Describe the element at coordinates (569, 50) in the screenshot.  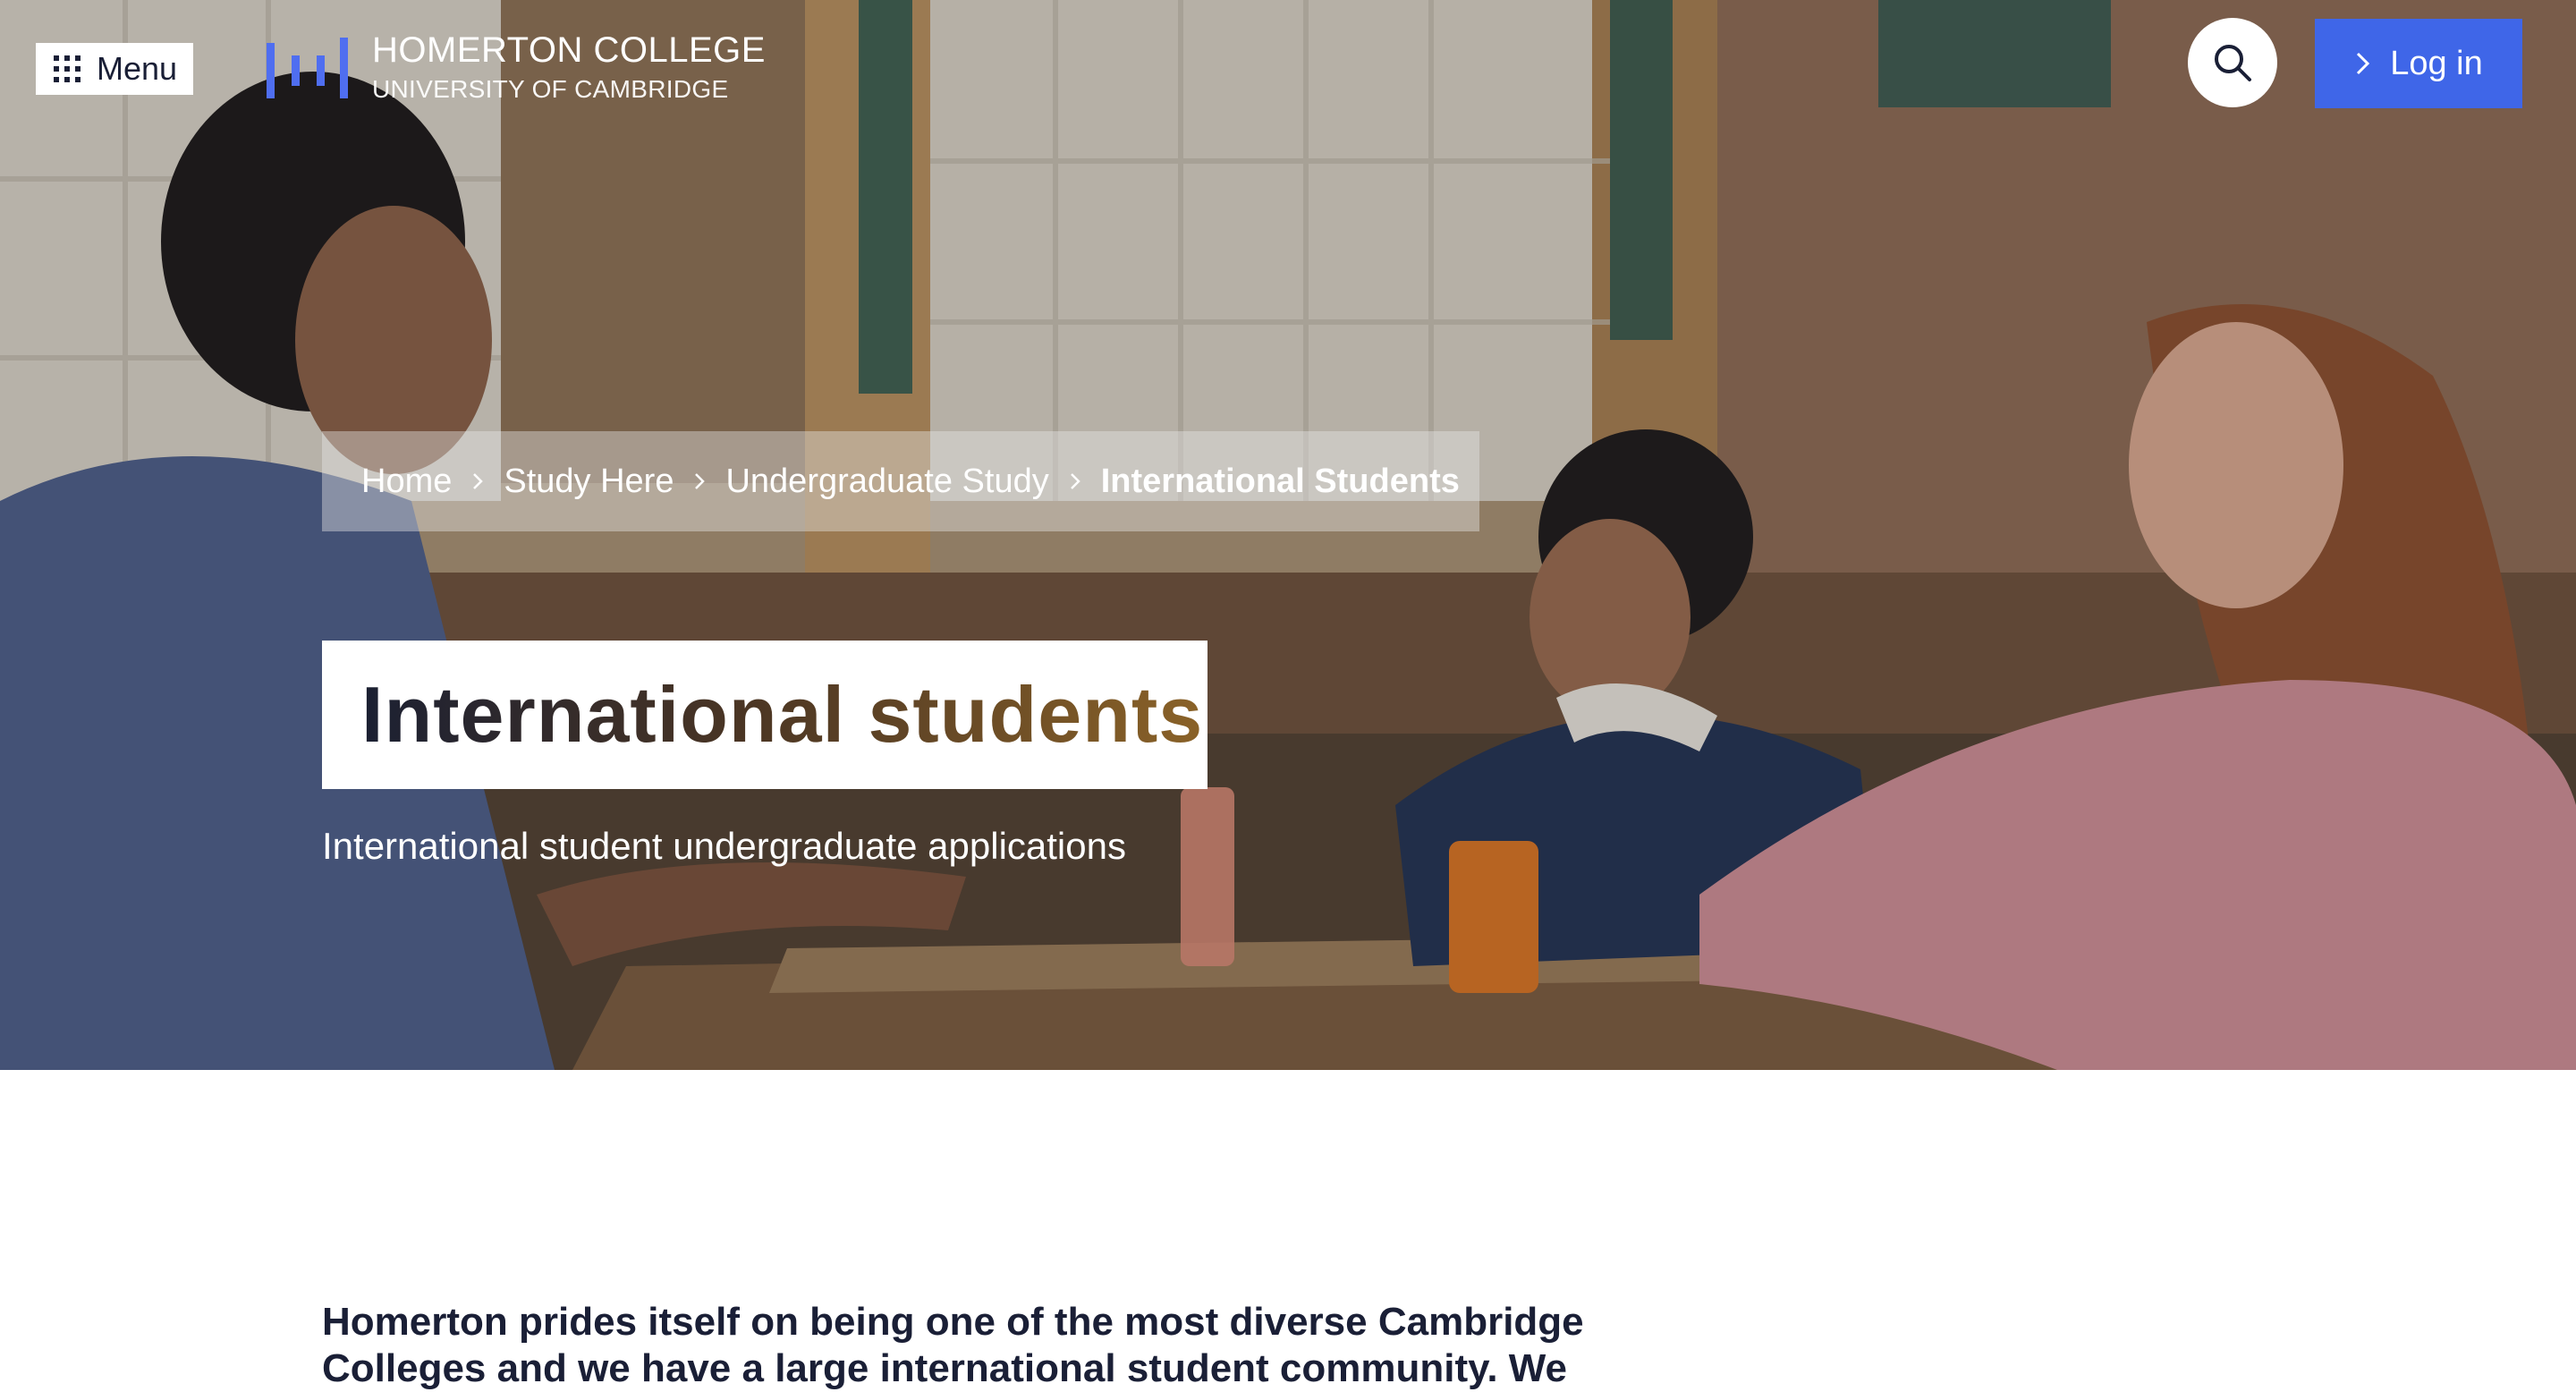
I see `logo-title: HOMERTON COLLEGE` at that location.